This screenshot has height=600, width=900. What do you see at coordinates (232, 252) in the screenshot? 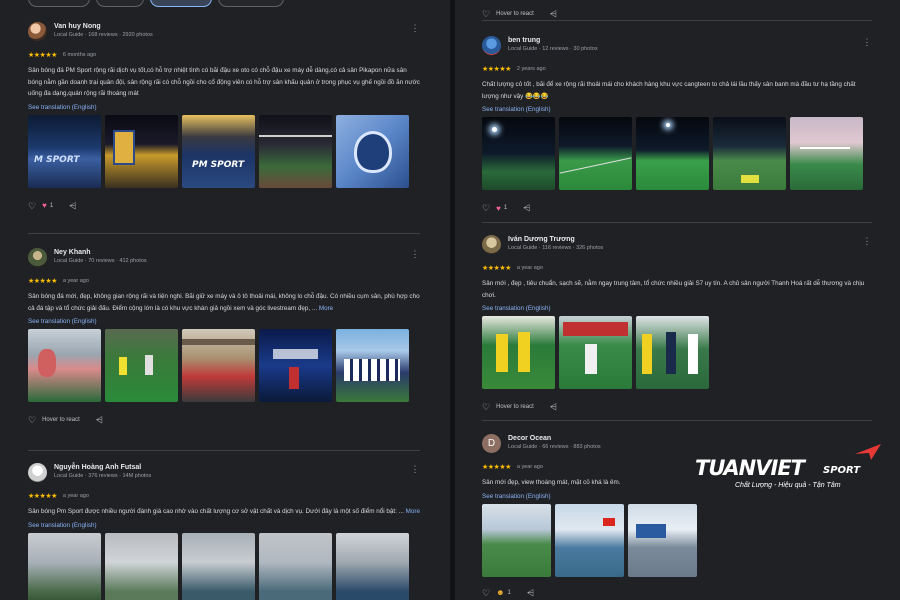
I see `reviewer-name: Ney Khanh` at bounding box center [232, 252].